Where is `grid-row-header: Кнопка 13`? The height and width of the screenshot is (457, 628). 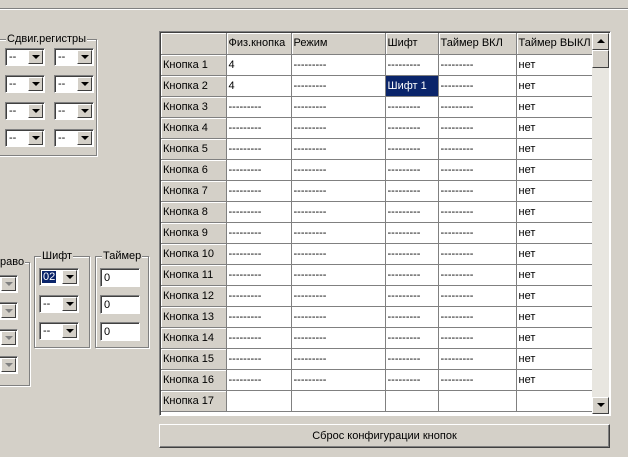 grid-row-header: Кнопка 13 is located at coordinates (194, 317).